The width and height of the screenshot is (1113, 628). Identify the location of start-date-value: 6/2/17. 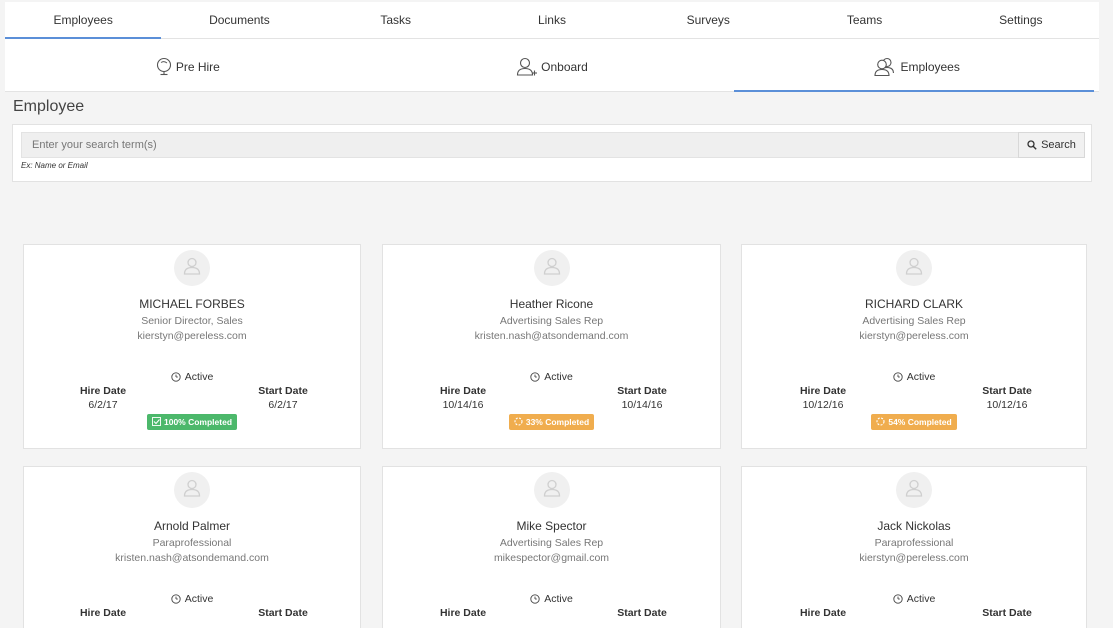
(283, 405).